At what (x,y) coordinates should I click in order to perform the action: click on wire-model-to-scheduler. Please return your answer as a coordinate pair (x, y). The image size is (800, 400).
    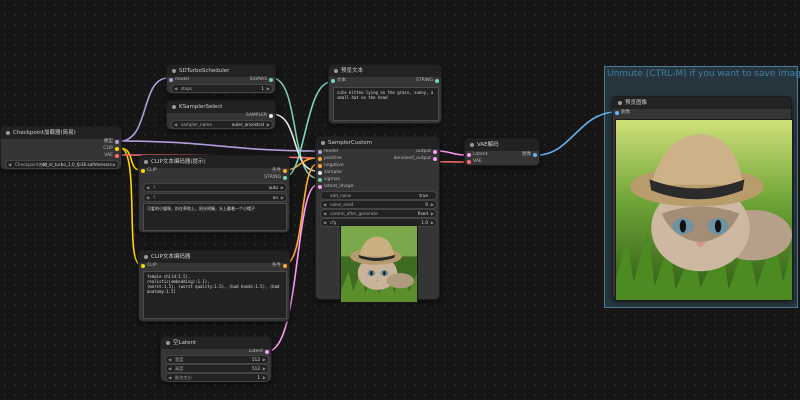
    Looking at the image, I should click on (144, 109).